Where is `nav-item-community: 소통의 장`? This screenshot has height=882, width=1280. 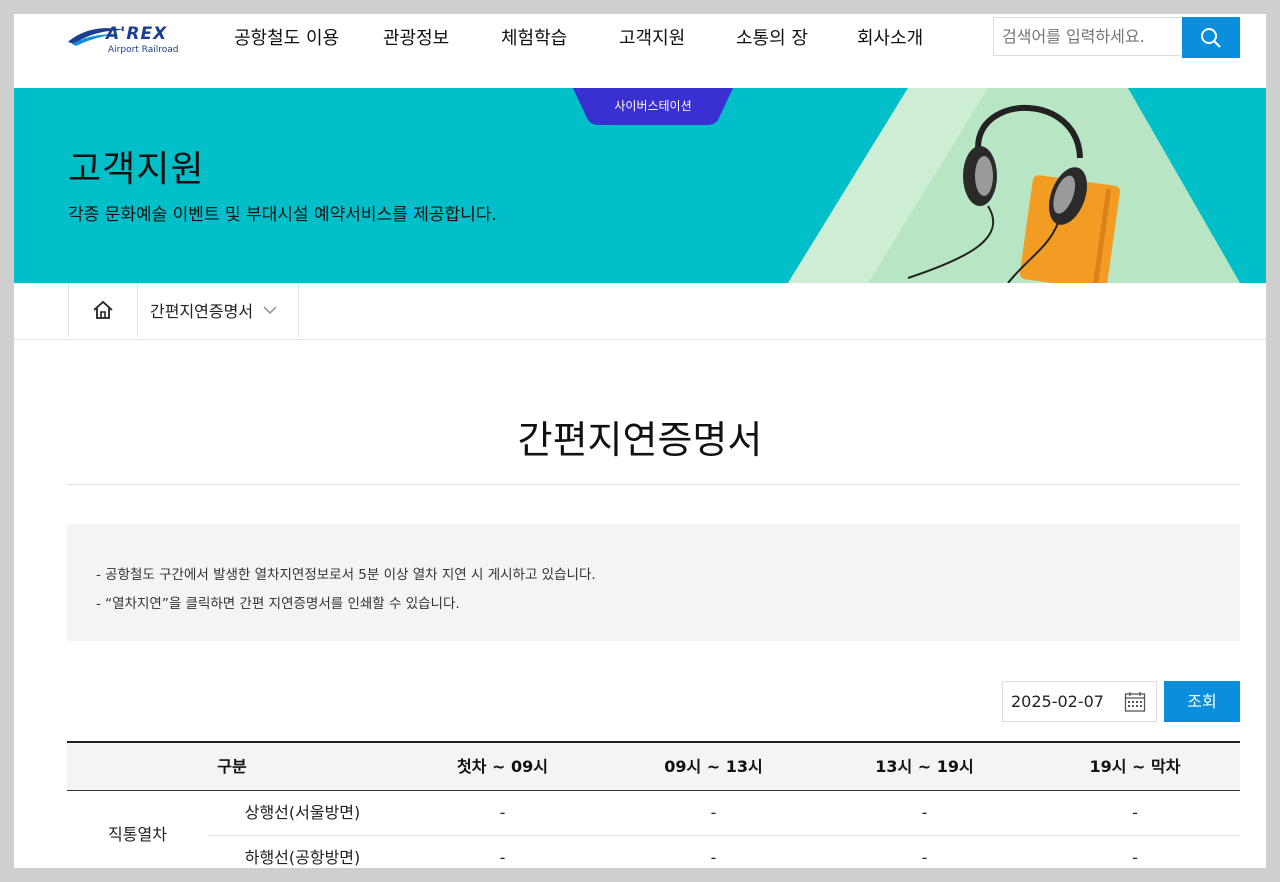 nav-item-community: 소통의 장 is located at coordinates (796, 39).